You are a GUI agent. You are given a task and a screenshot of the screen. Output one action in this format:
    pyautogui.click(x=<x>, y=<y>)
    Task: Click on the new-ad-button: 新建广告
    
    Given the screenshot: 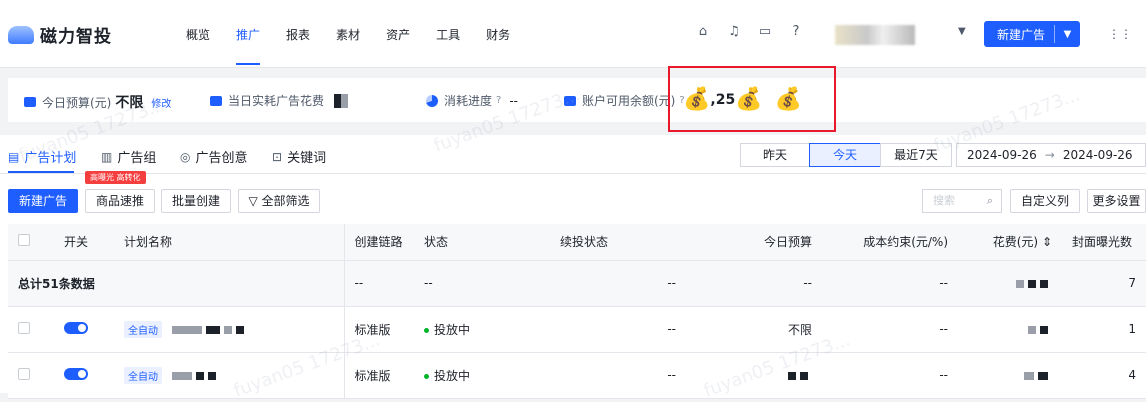 What is the action you would take?
    pyautogui.click(x=43, y=201)
    